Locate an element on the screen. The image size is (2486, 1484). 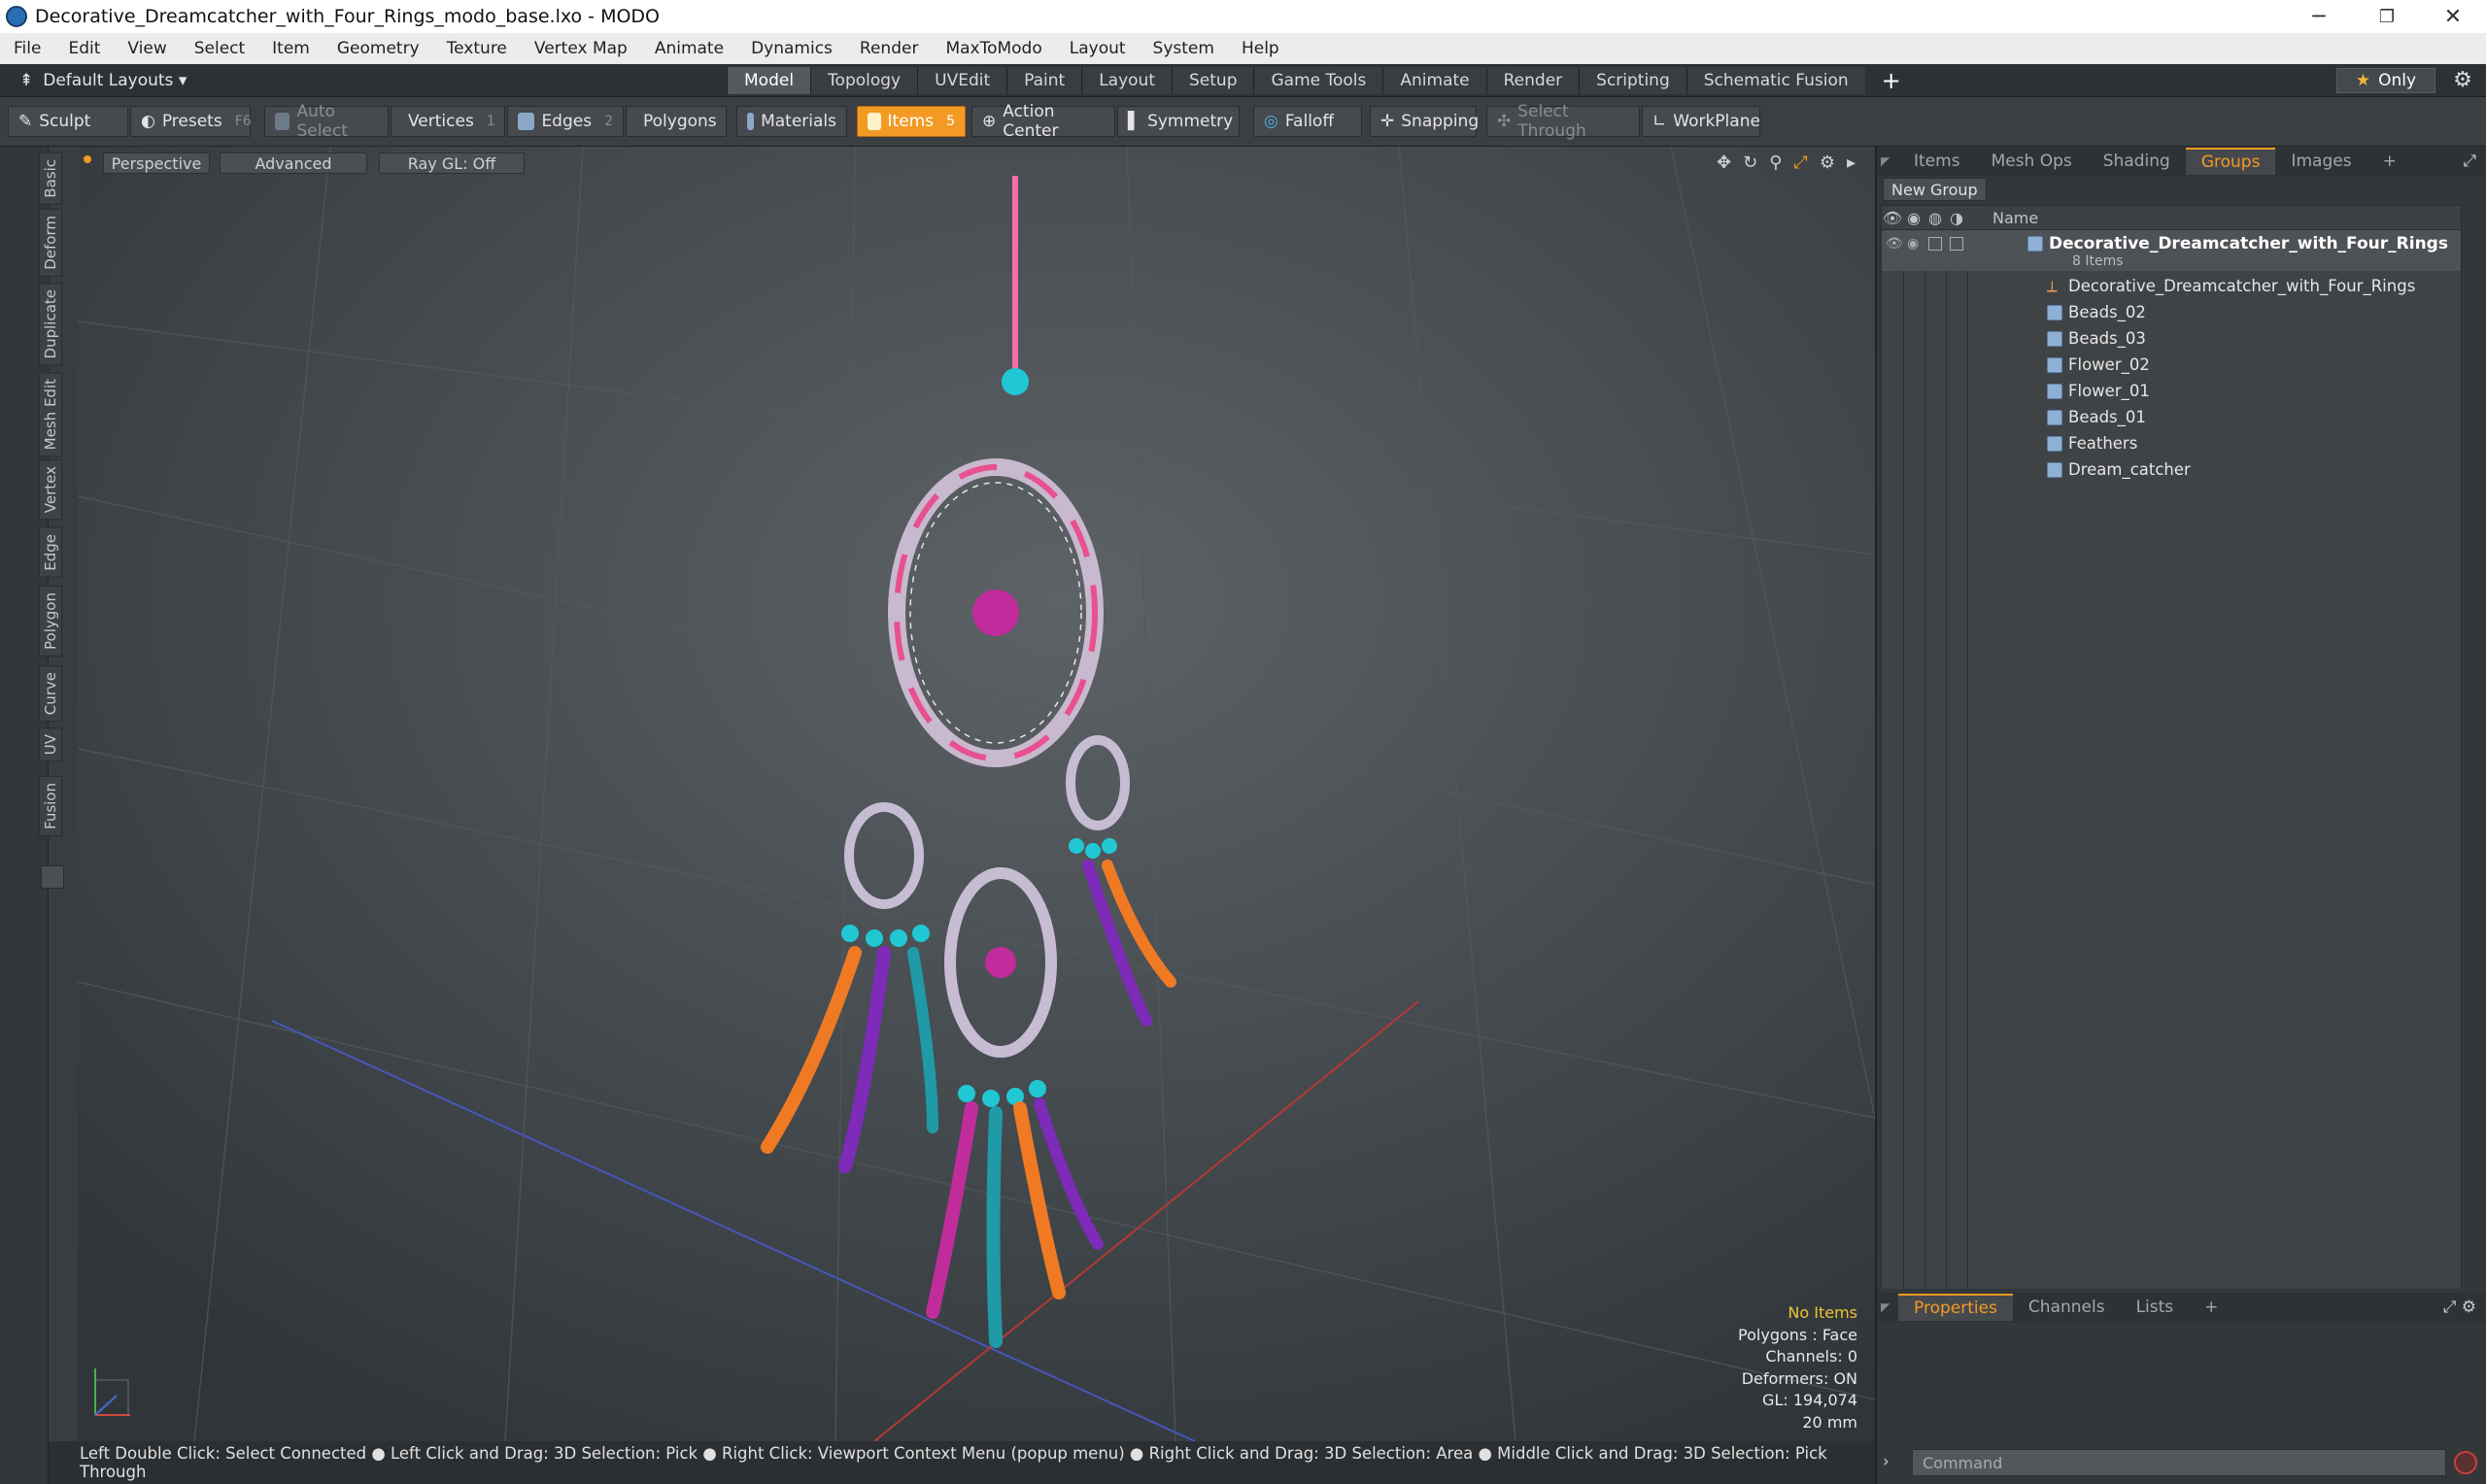
sculpt-button: ✎ Sculpt is located at coordinates (68, 122).